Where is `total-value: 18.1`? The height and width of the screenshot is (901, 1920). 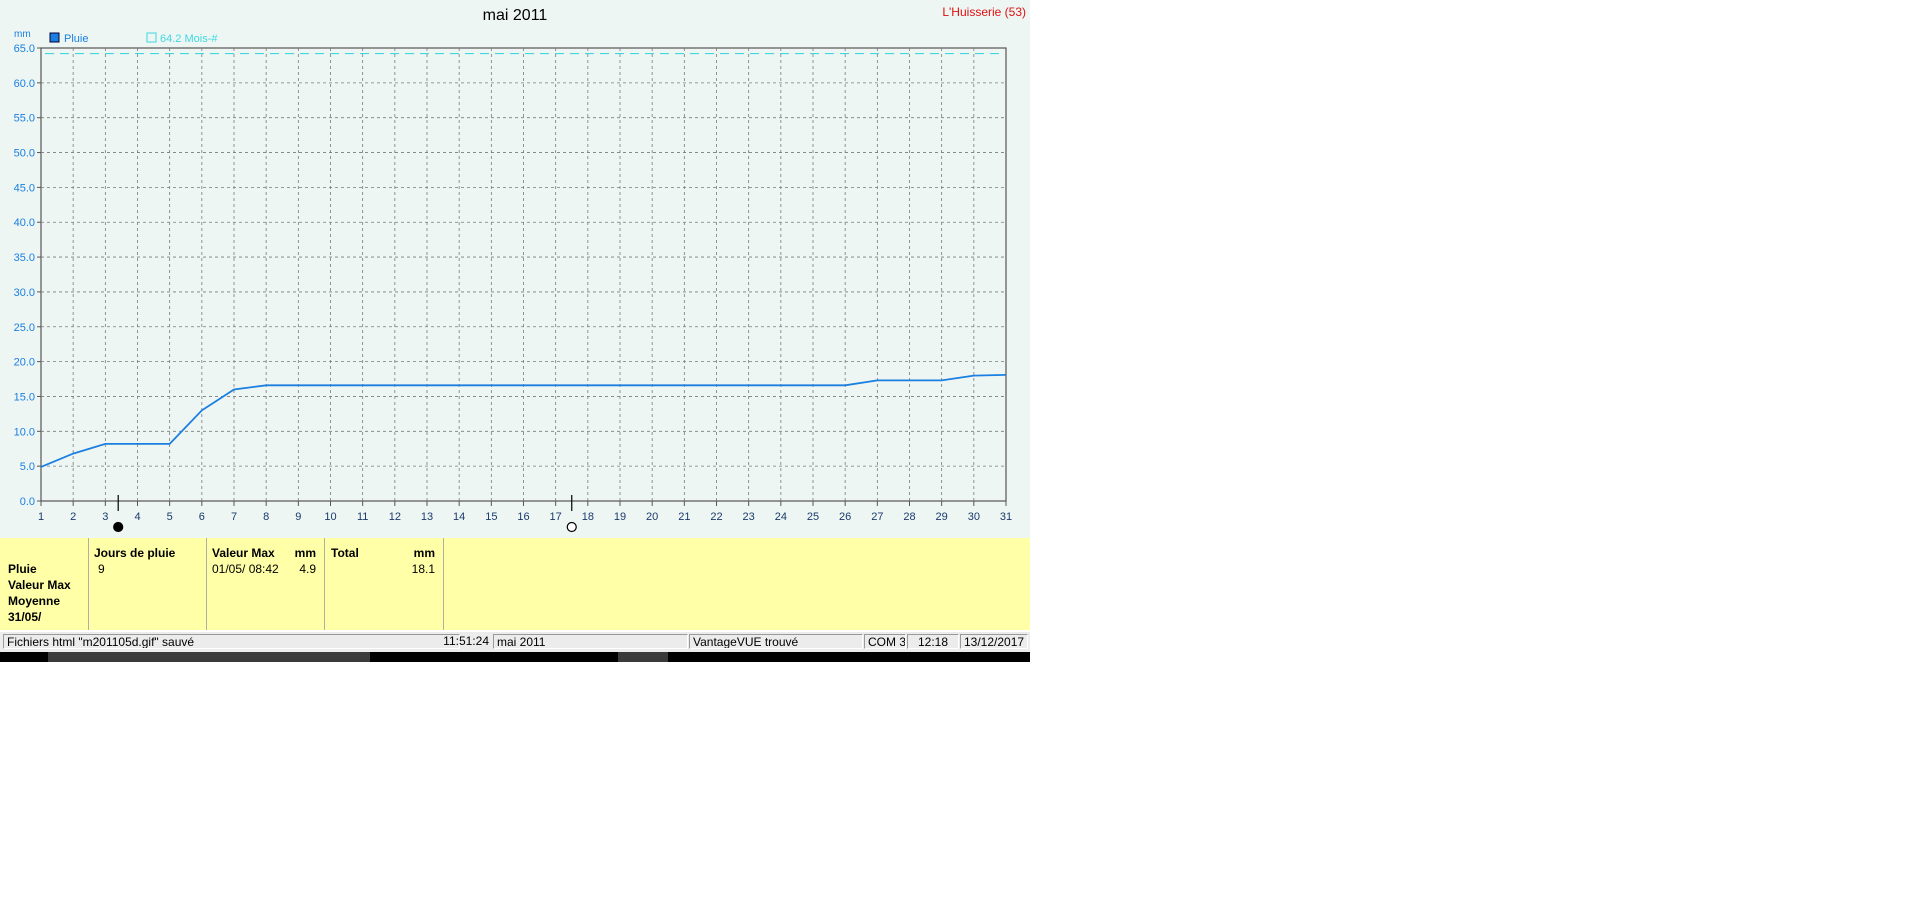 total-value: 18.1 is located at coordinates (423, 569).